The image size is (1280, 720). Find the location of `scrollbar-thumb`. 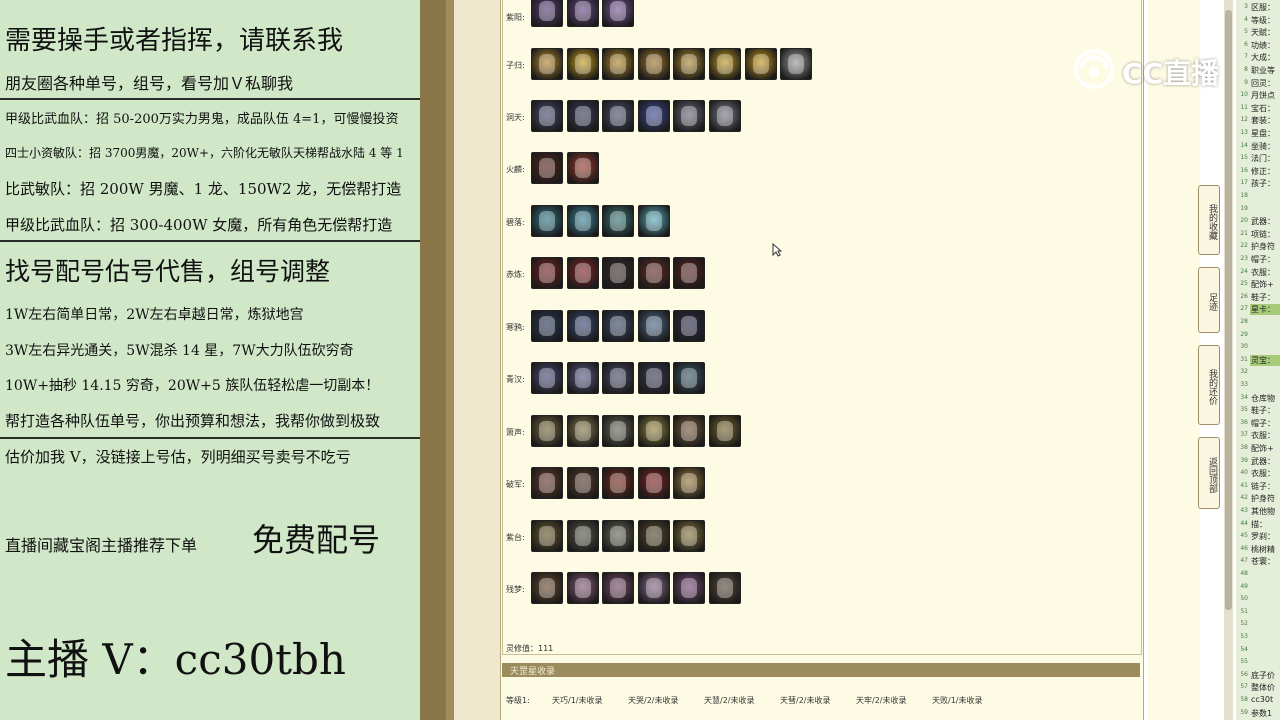

scrollbar-thumb is located at coordinates (1228, 310).